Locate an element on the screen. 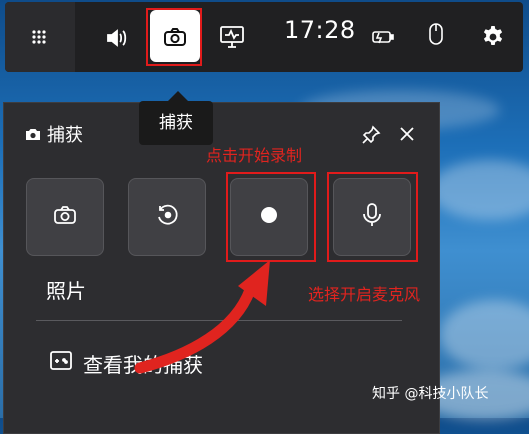 Image resolution: width=529 pixels, height=434 pixels. mouse-icon is located at coordinates (436, 34).